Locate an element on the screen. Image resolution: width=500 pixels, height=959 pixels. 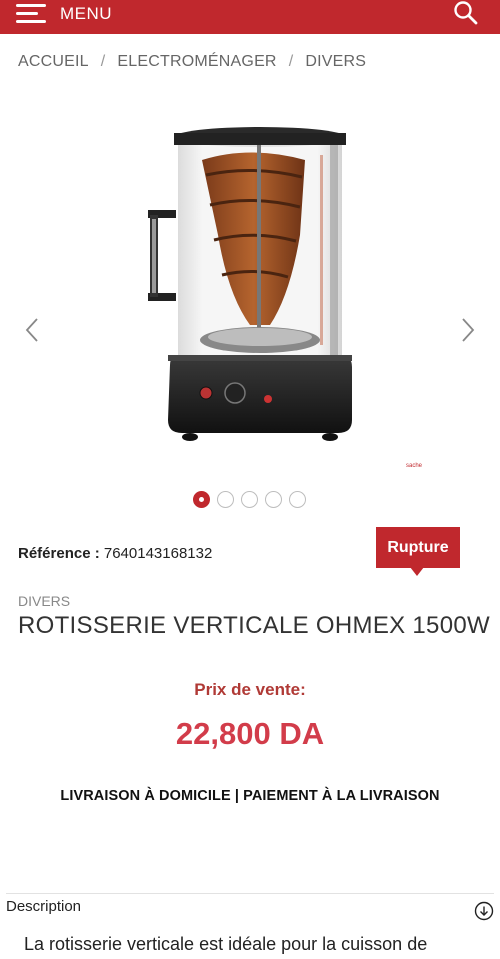
product-category: DIVERS is located at coordinates (44, 601).